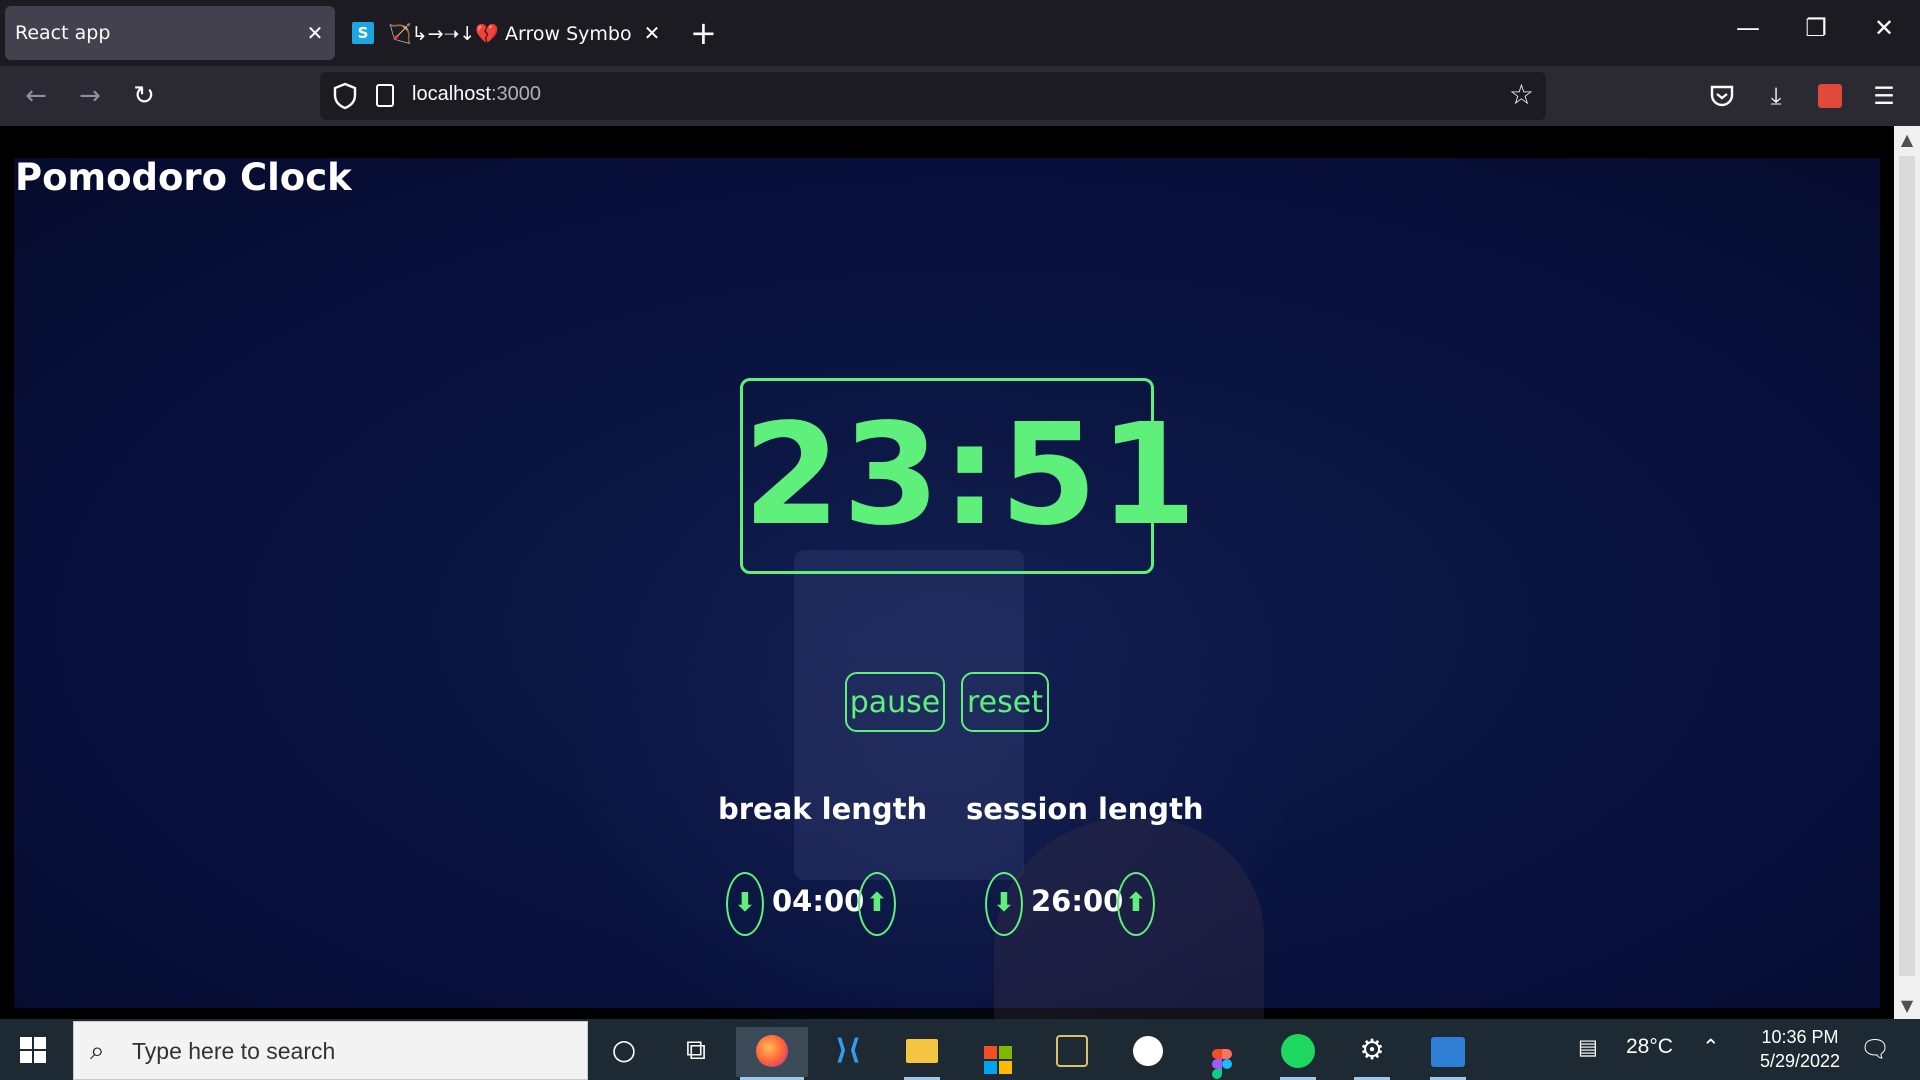 The width and height of the screenshot is (1920, 1080). Describe the element at coordinates (90, 96) in the screenshot. I see `forward-icon: →` at that location.